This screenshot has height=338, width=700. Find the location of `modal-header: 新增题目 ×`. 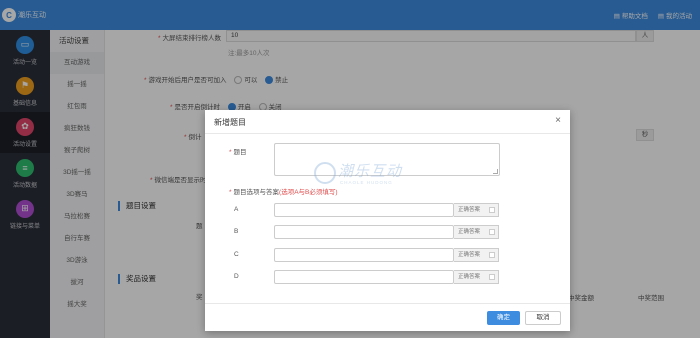

modal-header: 新增题目 × is located at coordinates (387, 122).